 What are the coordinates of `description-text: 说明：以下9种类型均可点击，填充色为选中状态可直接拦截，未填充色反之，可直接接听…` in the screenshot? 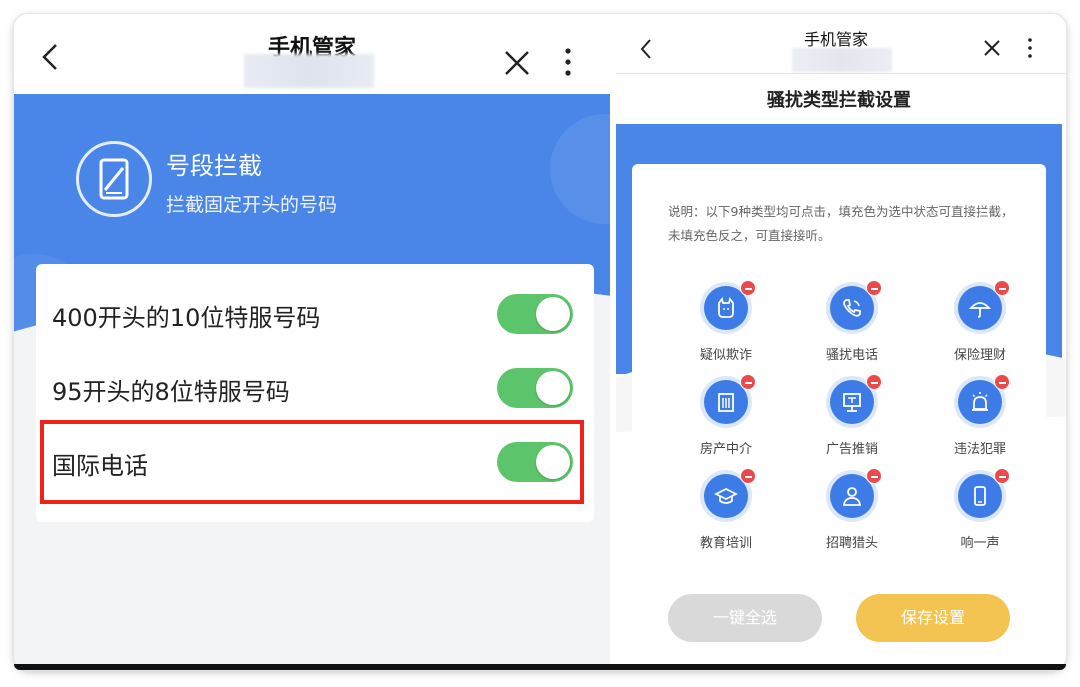 It's located at (841, 223).